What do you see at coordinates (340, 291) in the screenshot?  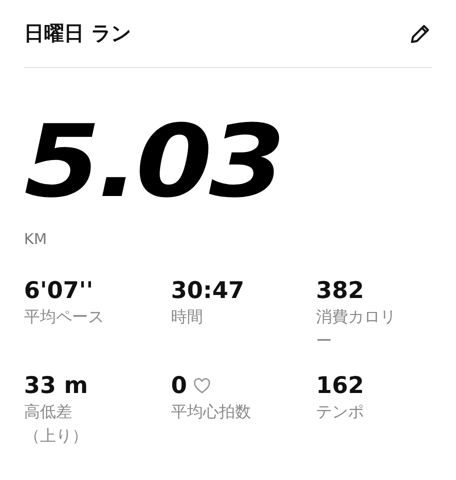 I see `stat-value: 382` at bounding box center [340, 291].